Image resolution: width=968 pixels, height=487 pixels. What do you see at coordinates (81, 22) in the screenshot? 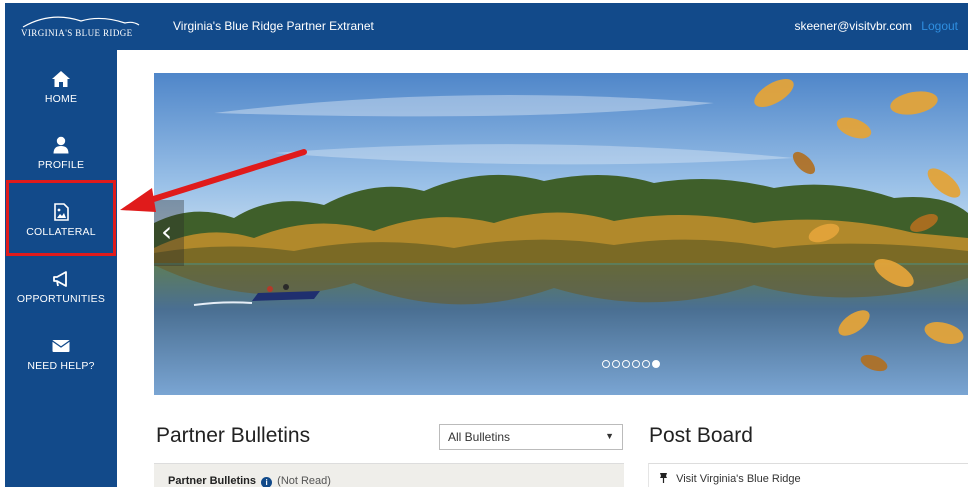
I see `mountain-logo-icon` at bounding box center [81, 22].